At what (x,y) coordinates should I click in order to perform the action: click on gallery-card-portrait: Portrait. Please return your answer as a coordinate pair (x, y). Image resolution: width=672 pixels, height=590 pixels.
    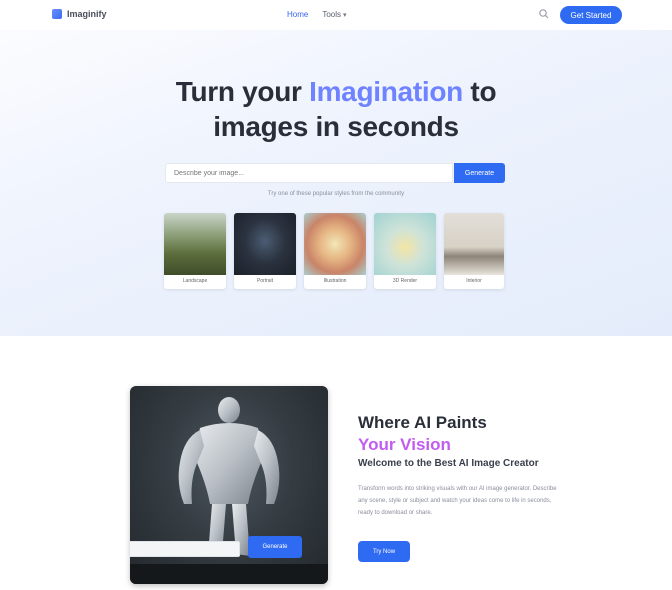
    Looking at the image, I should click on (265, 251).